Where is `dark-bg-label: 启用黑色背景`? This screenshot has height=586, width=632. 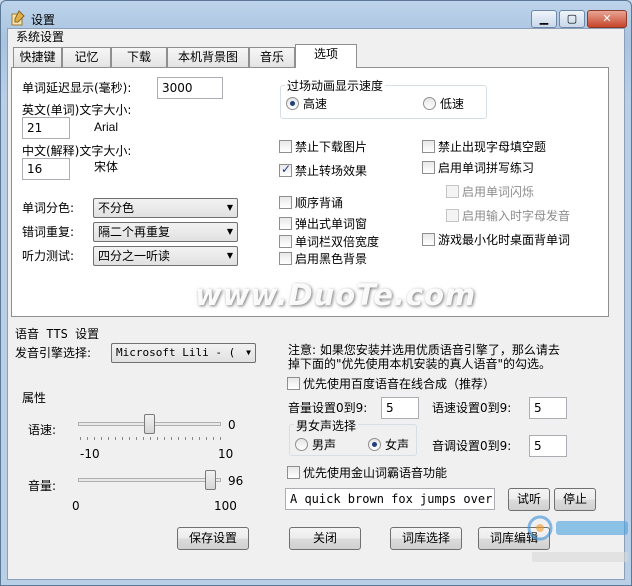
dark-bg-label: 启用黑色背景 is located at coordinates (331, 258).